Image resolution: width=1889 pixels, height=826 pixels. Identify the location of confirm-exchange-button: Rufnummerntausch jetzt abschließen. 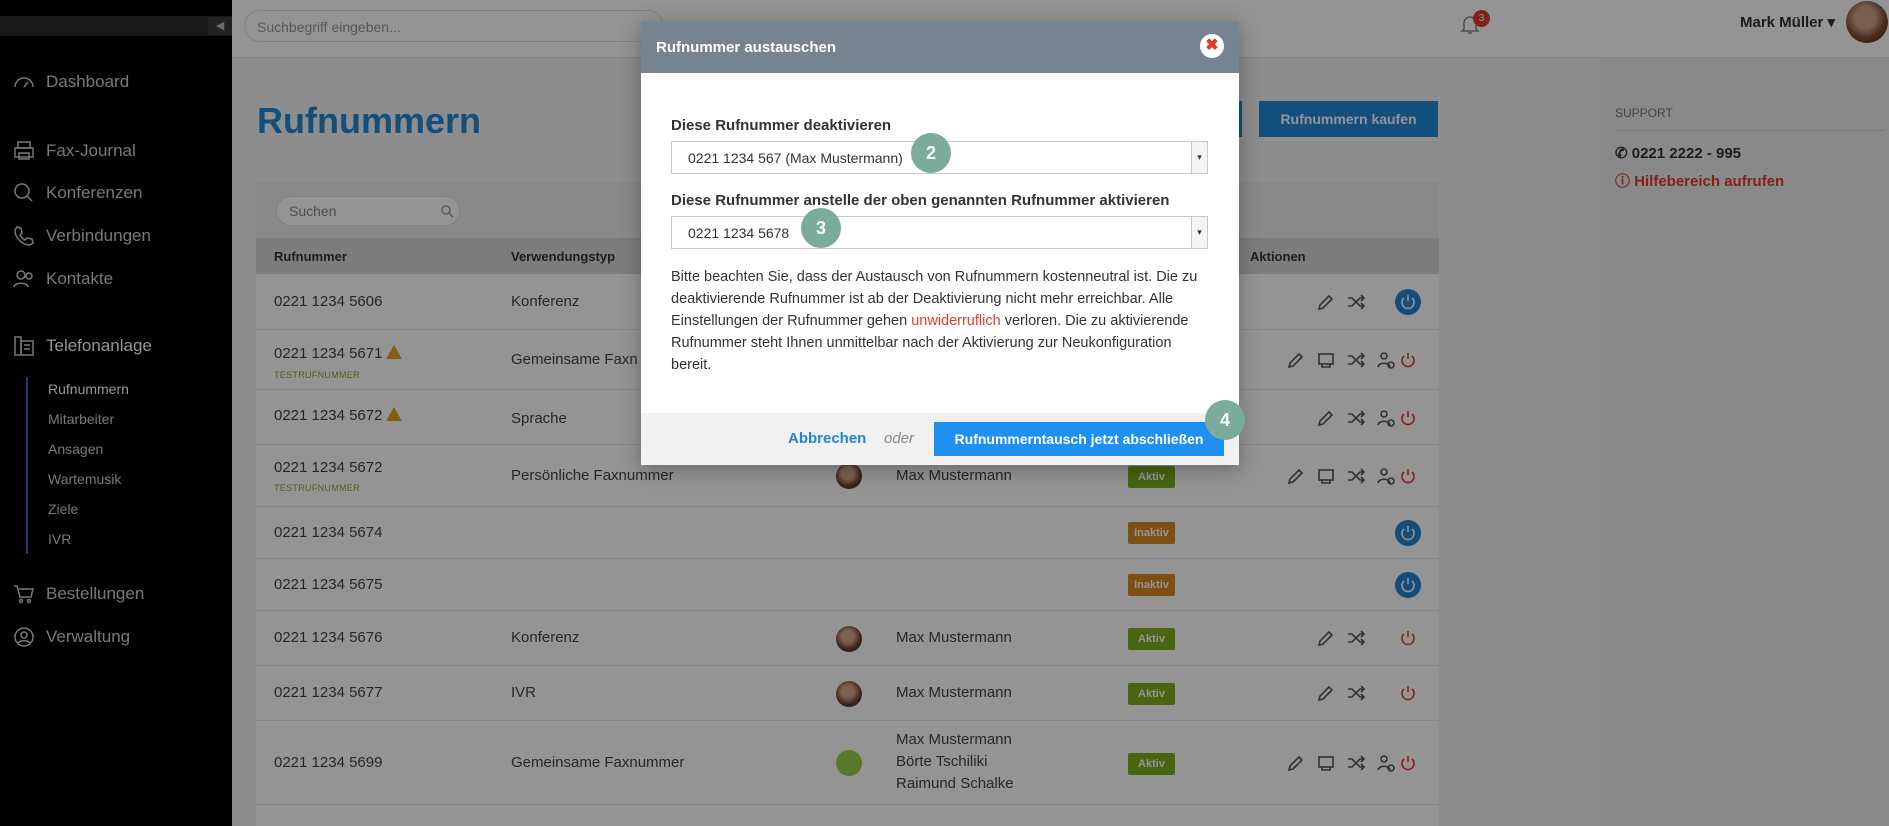
(1079, 439).